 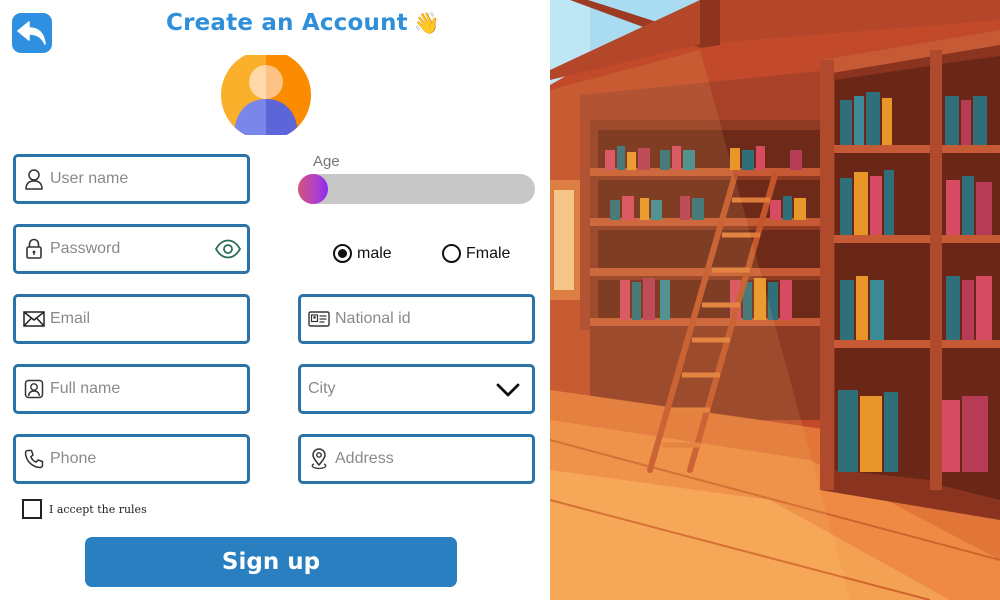 I want to click on city-select: City, so click(x=416, y=389).